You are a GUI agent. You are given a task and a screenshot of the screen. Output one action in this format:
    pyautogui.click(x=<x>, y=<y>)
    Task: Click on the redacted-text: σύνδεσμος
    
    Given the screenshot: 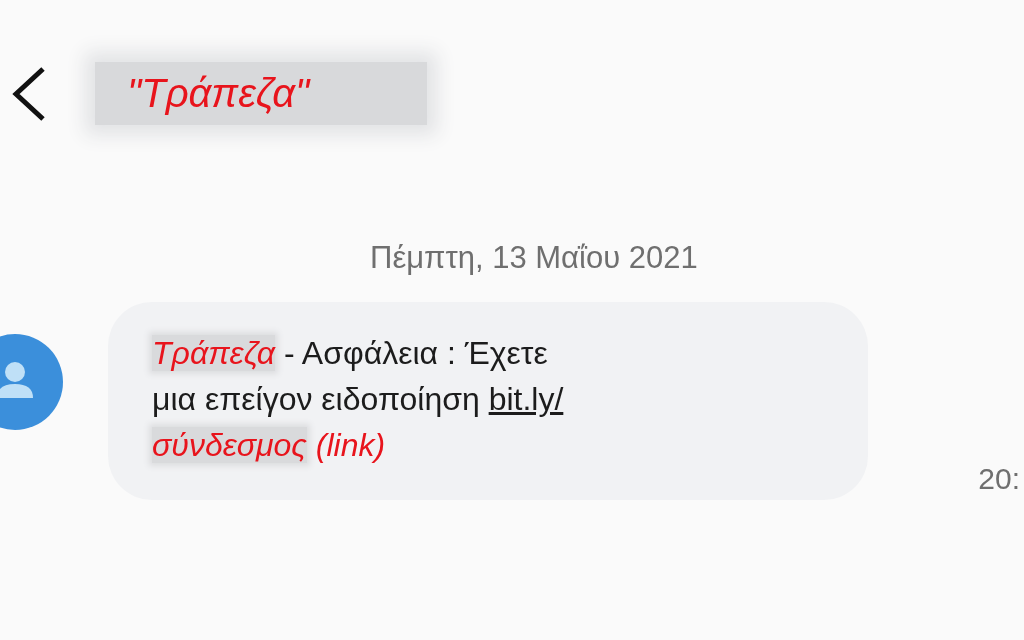 What is the action you would take?
    pyautogui.click(x=229, y=445)
    